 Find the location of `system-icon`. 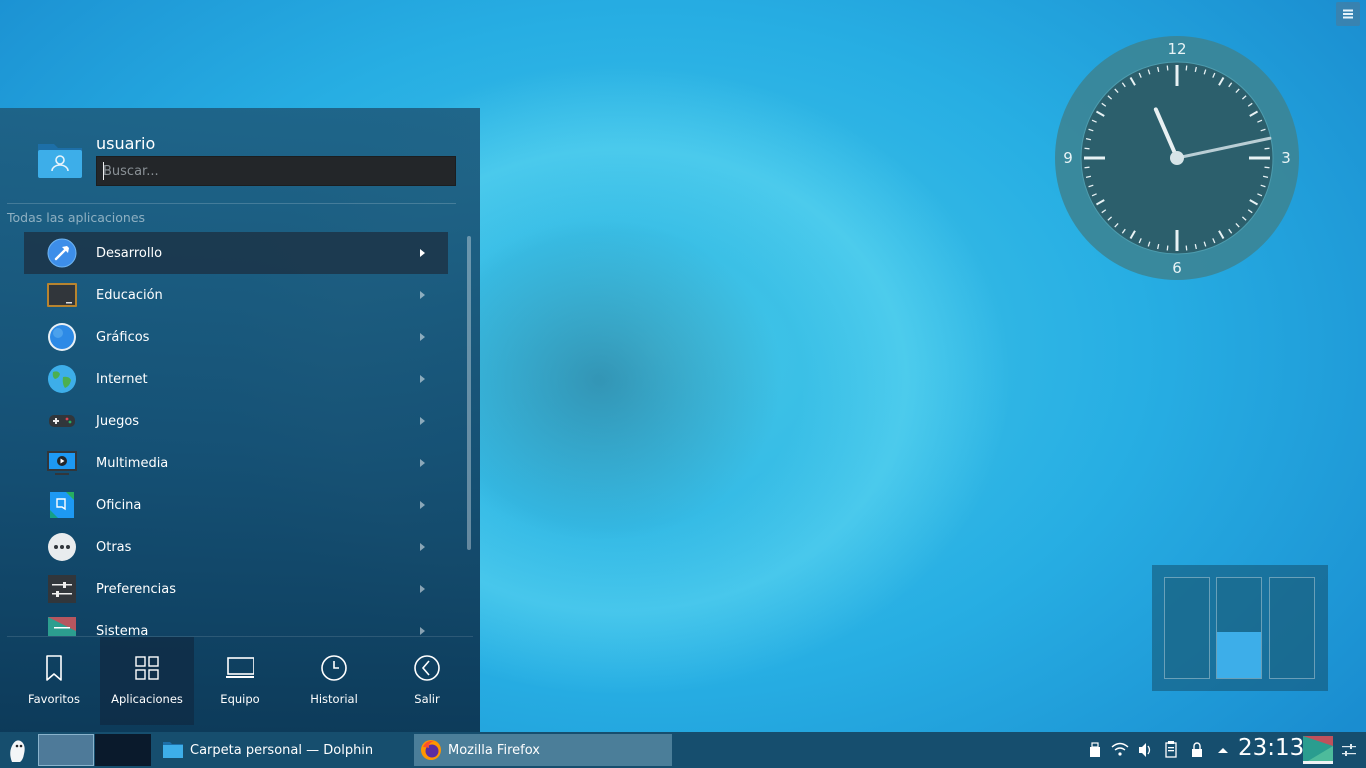

system-icon is located at coordinates (62, 626).